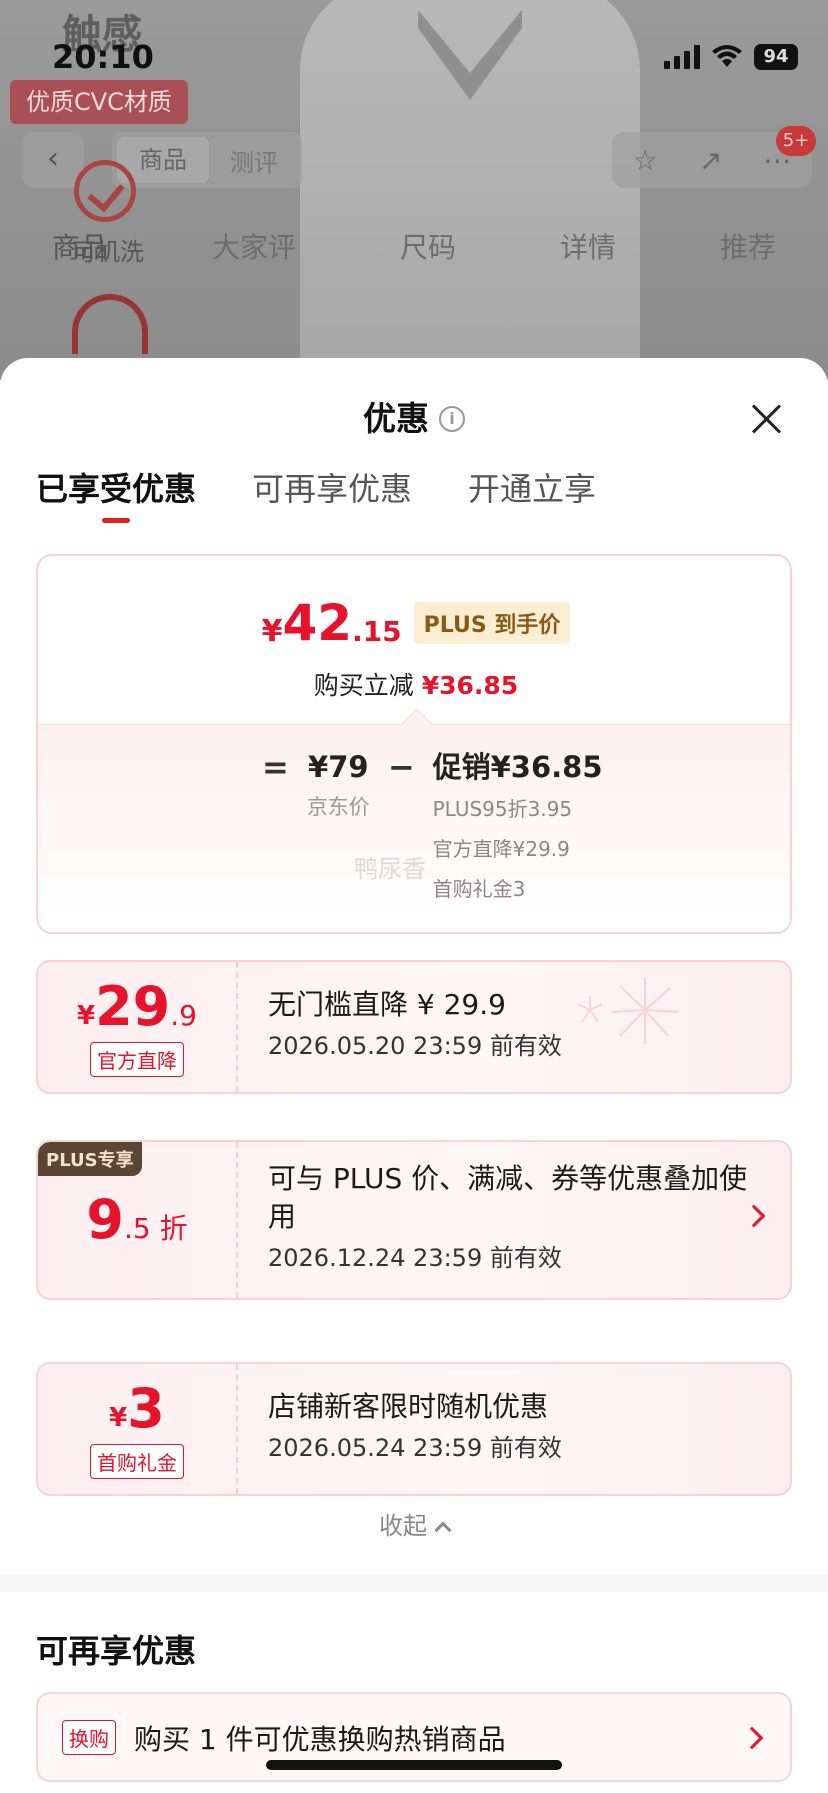  I want to click on chevron-up-icon, so click(443, 1530).